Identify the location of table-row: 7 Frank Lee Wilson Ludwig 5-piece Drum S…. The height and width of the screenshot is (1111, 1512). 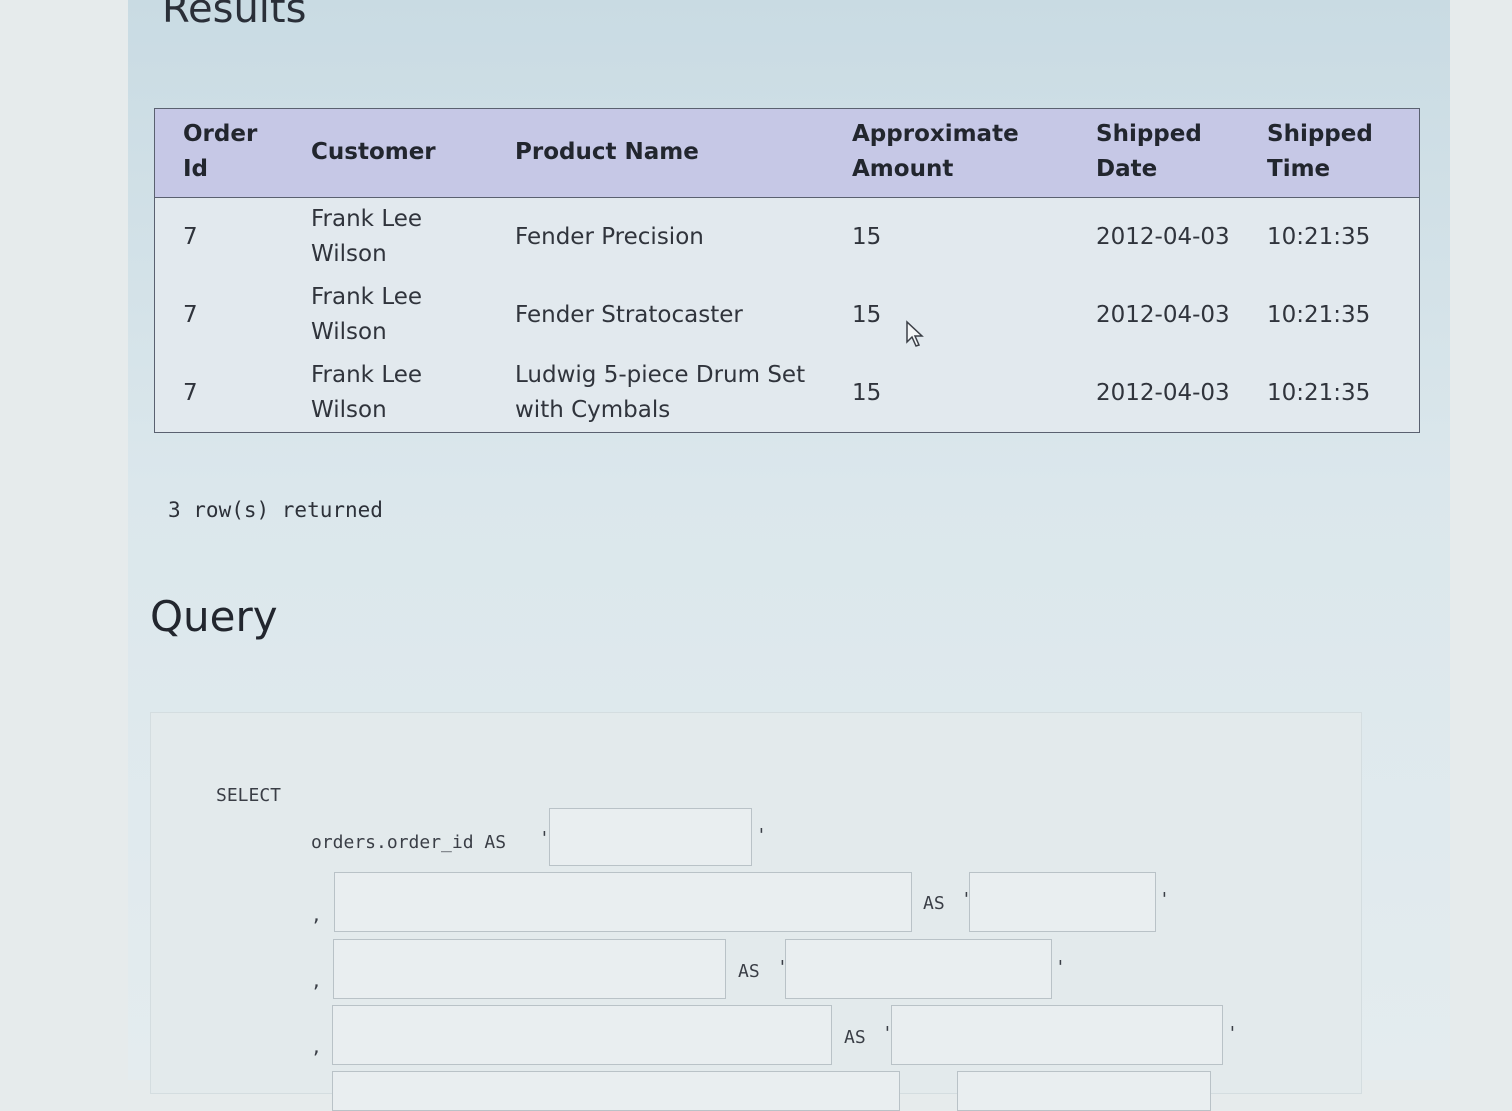
(787, 393).